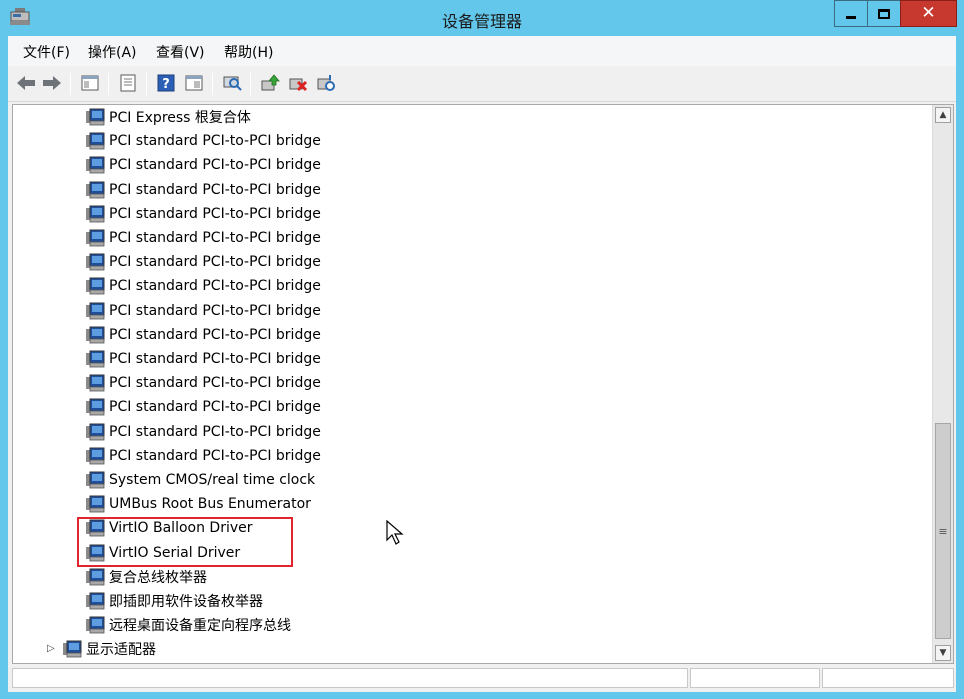  I want to click on tree-category-label: 显示适配器, so click(121, 650).